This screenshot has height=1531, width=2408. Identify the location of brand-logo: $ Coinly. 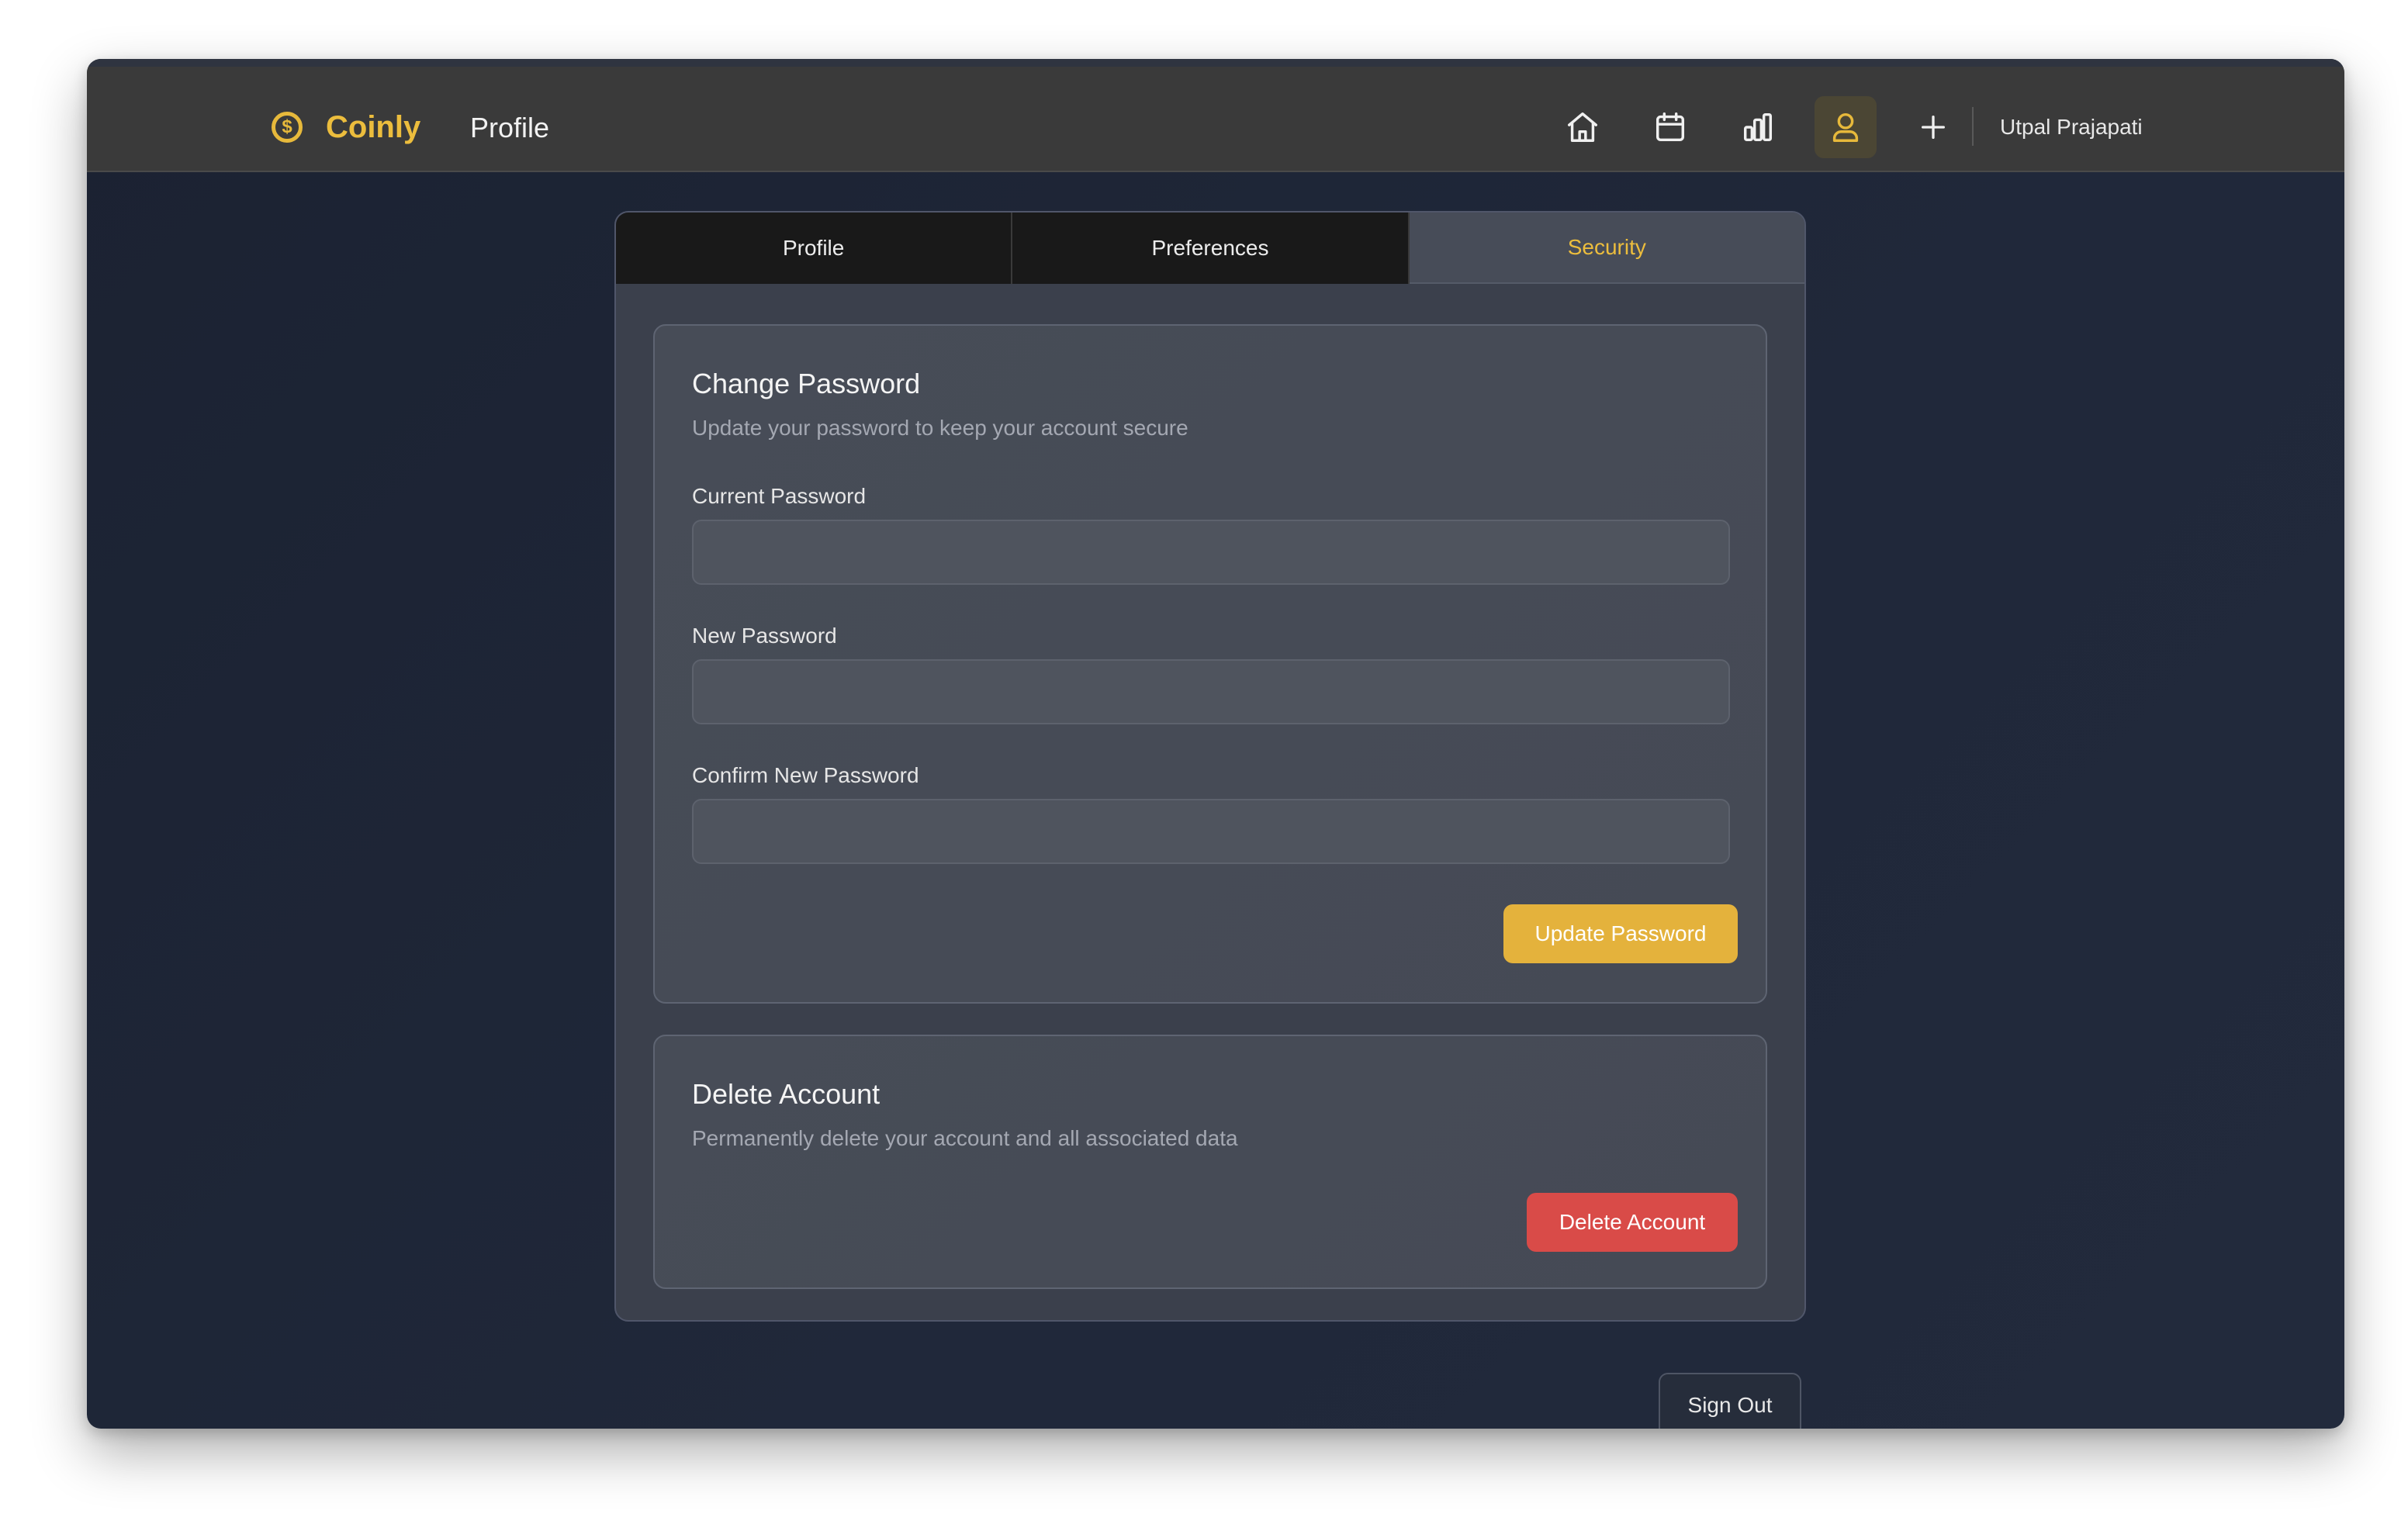
(346, 127).